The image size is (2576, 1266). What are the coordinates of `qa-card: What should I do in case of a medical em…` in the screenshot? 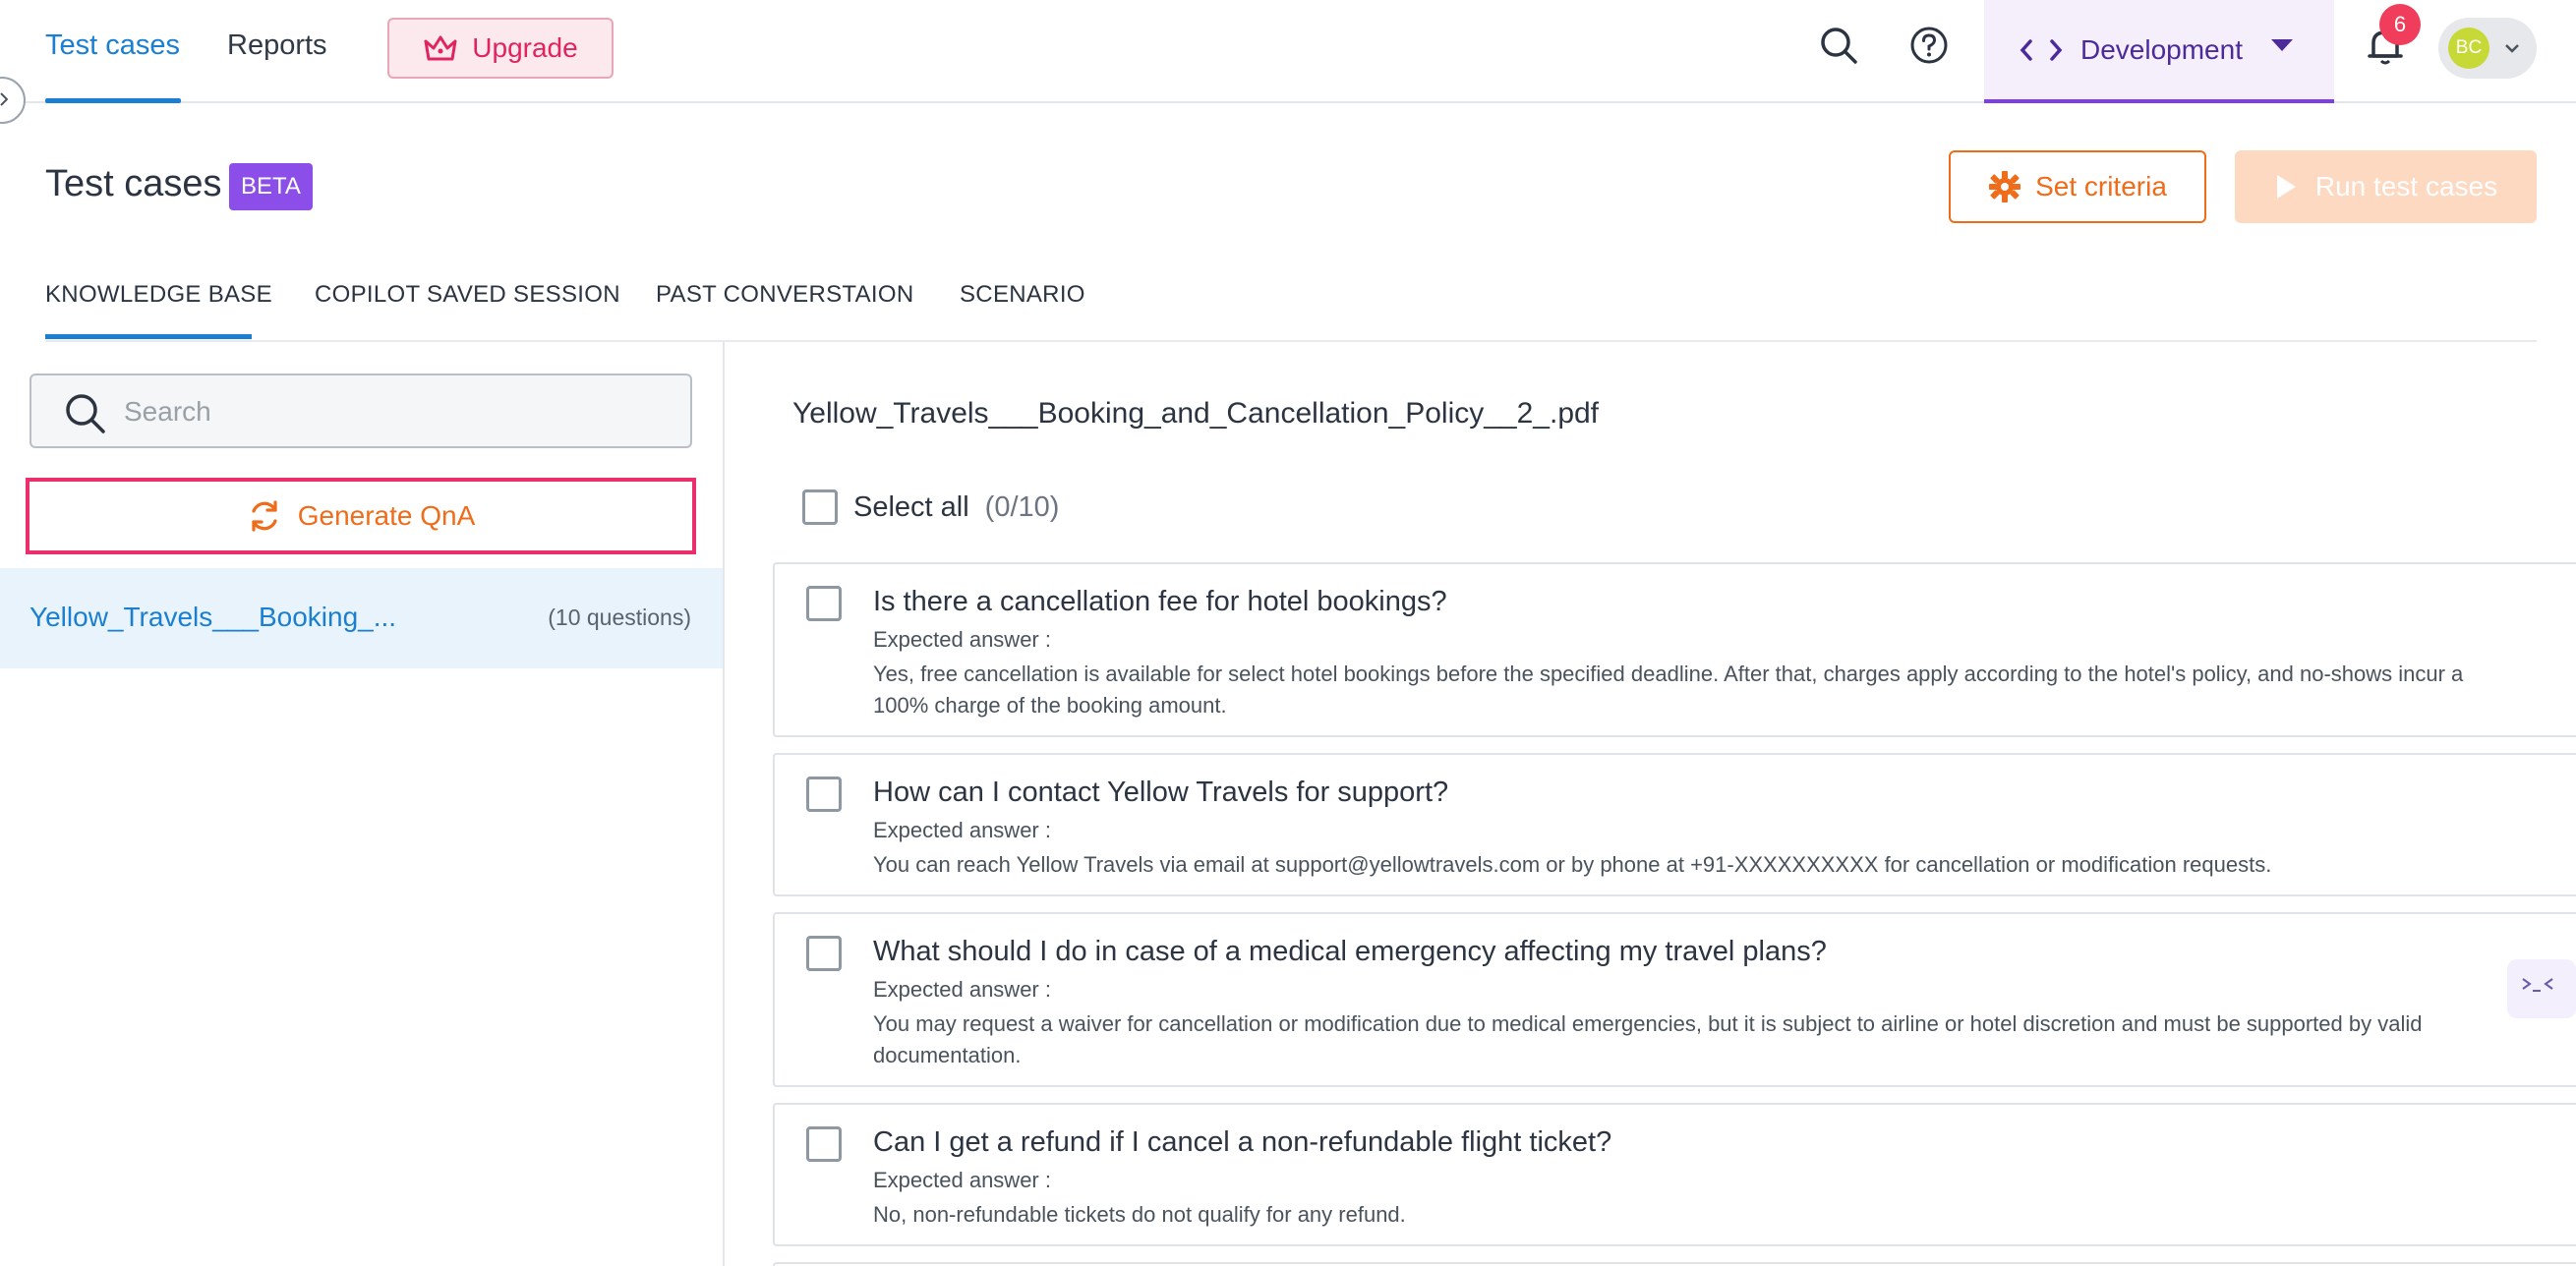 It's located at (1674, 999).